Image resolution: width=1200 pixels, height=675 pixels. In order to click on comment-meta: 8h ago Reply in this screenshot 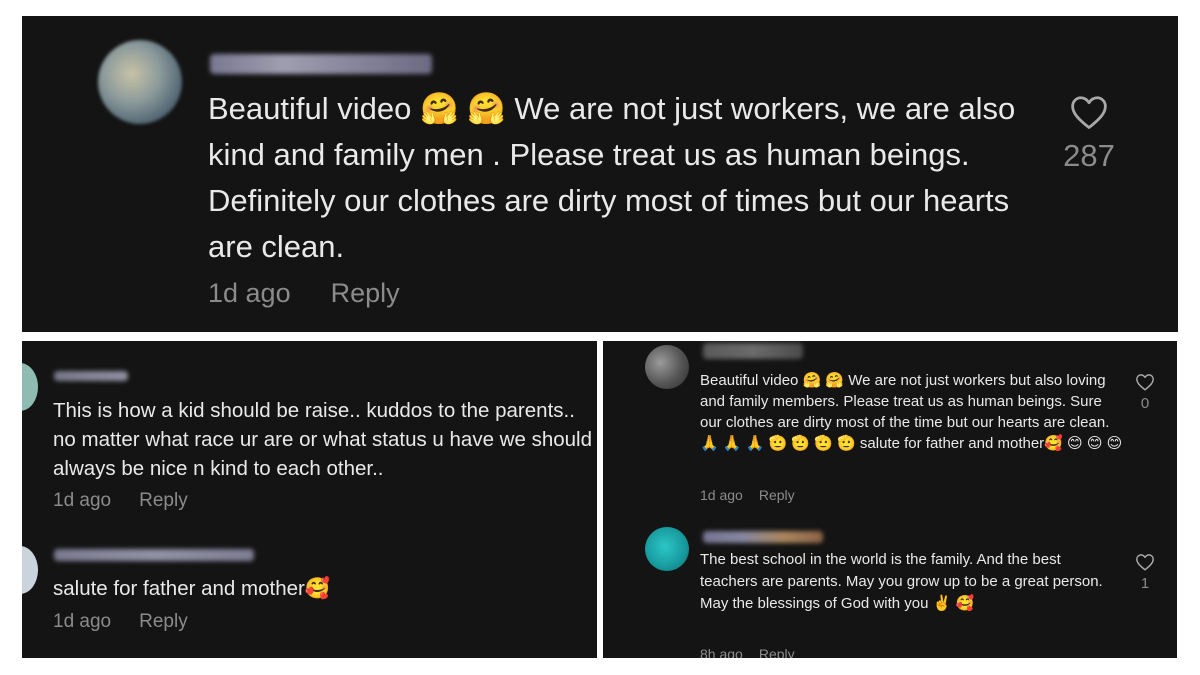, I will do `click(747, 652)`.